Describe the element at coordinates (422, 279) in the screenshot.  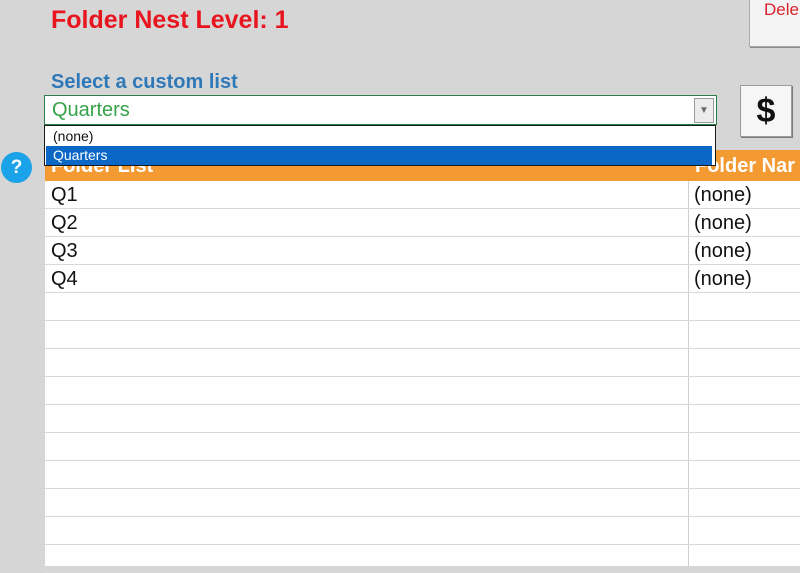
I see `table-row: Q4 (none)` at that location.